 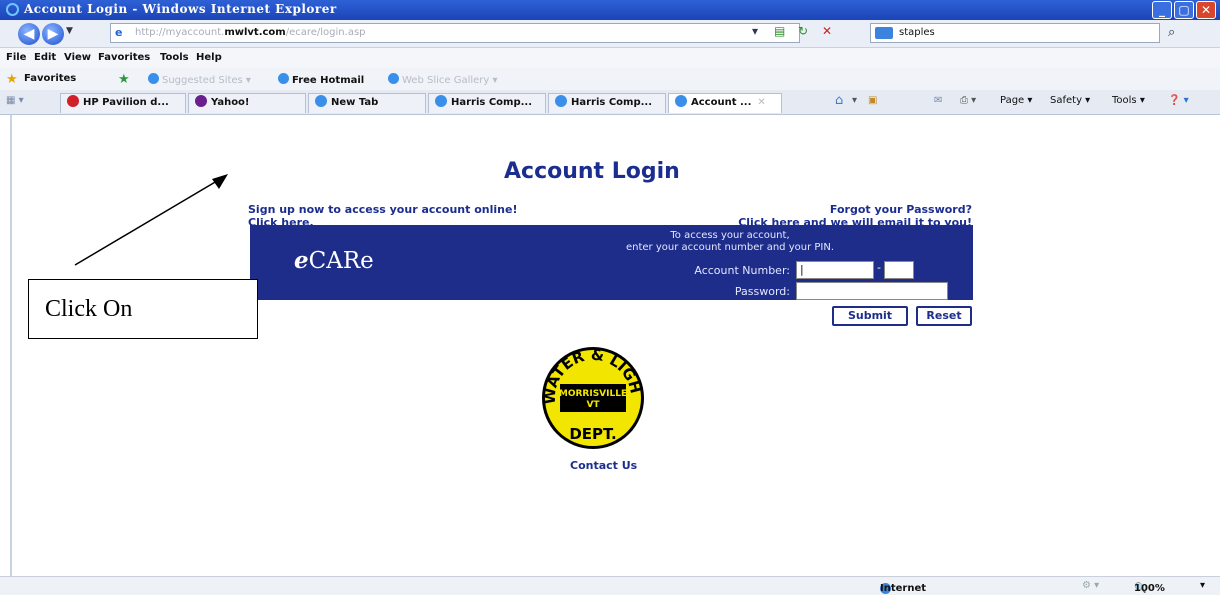 What do you see at coordinates (450, 80) in the screenshot?
I see `web-slice-gallery-label: Web Slice Gallery ▾` at bounding box center [450, 80].